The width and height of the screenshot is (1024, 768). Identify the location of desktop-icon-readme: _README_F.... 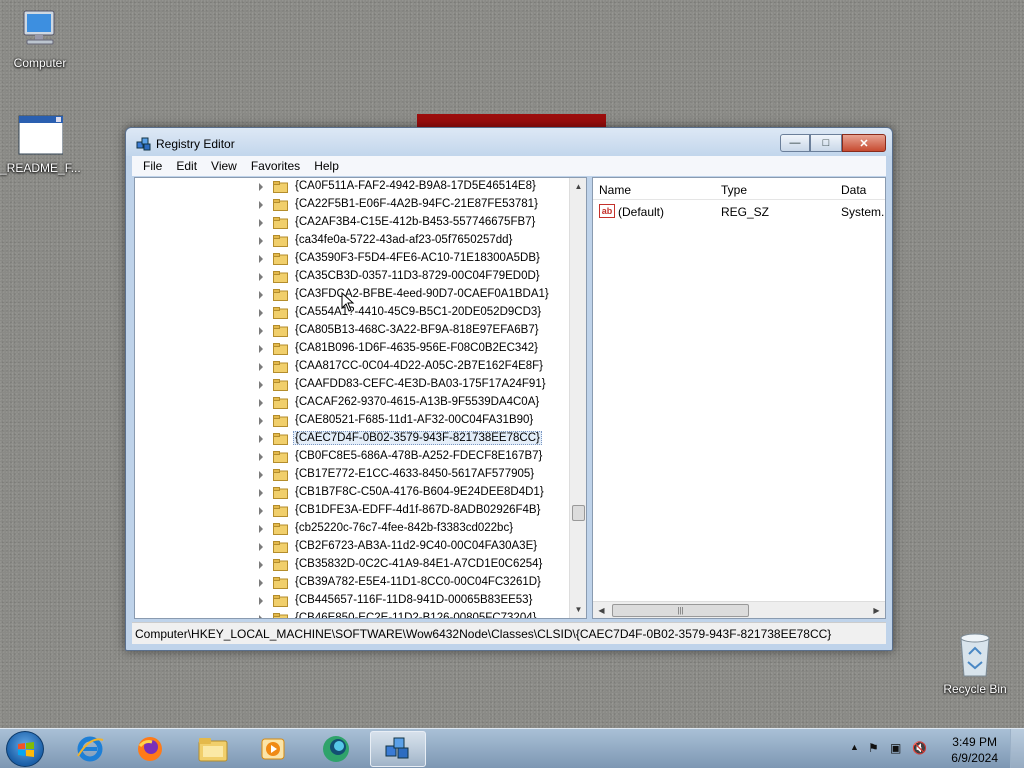
(40, 144).